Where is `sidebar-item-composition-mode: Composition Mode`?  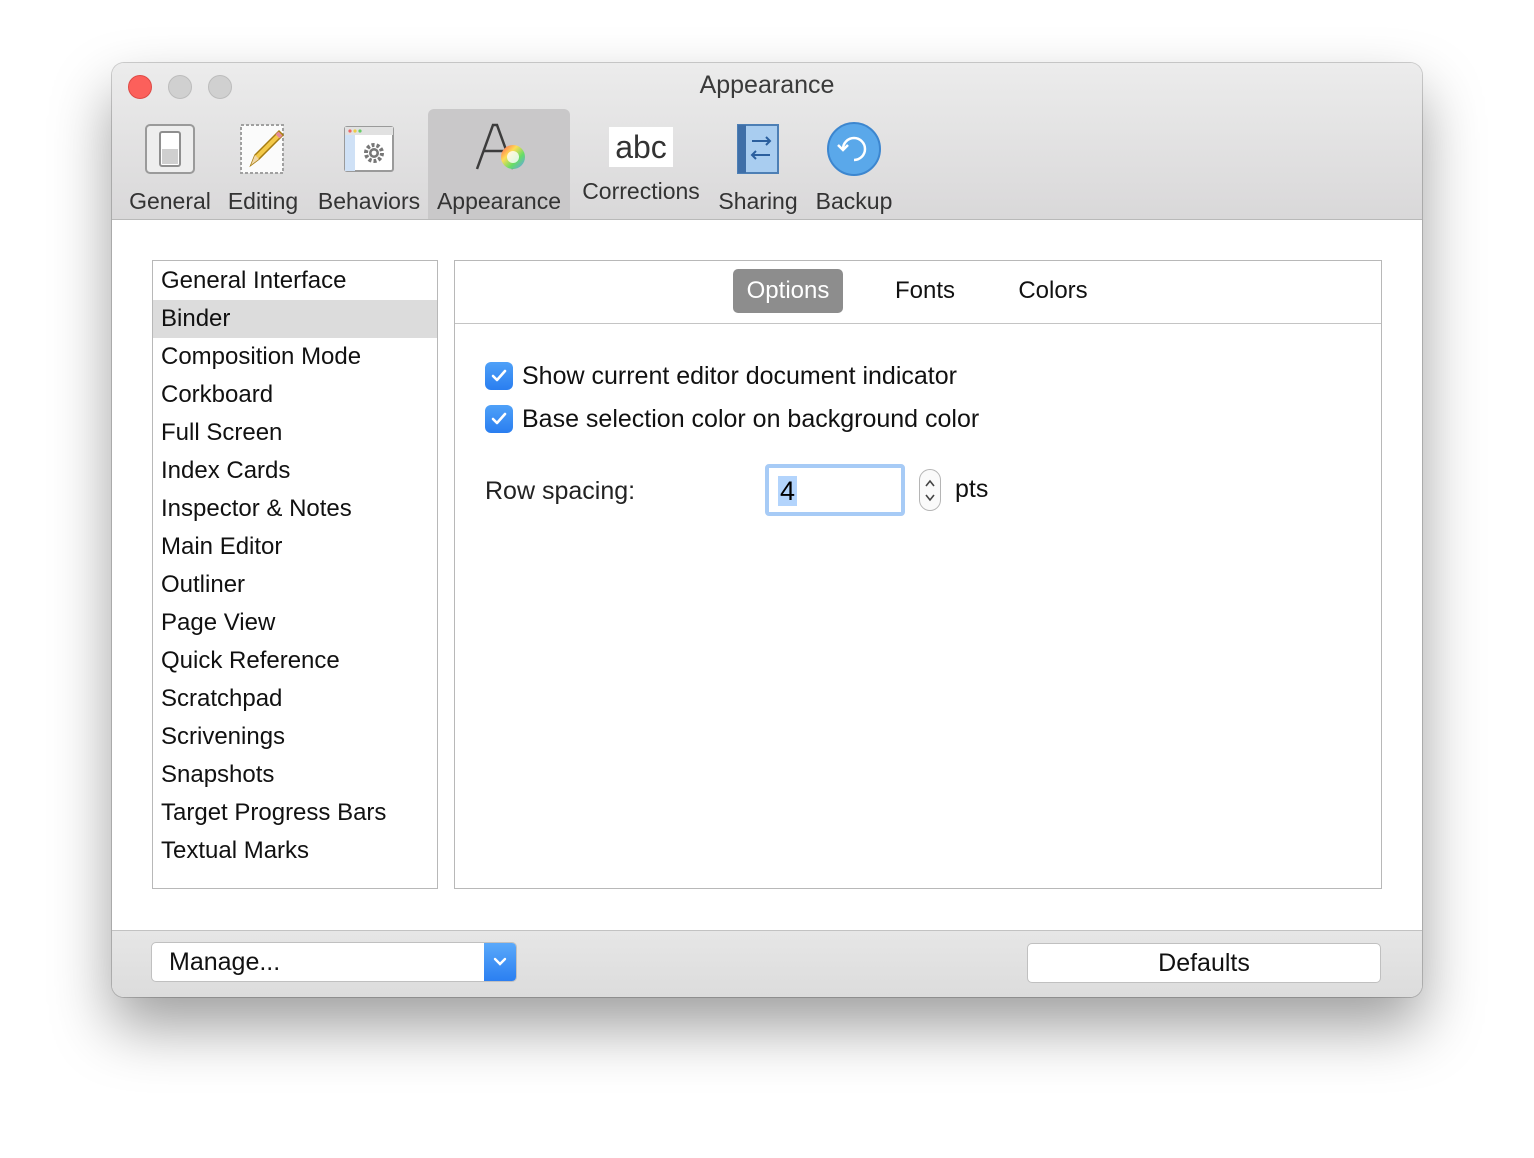
sidebar-item-composition-mode: Composition Mode is located at coordinates (295, 357).